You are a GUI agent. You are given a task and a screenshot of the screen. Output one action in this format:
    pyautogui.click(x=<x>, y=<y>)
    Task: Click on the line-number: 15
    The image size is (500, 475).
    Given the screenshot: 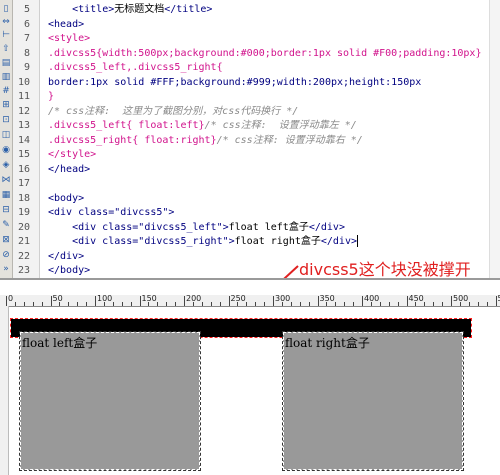 What is the action you would take?
    pyautogui.click(x=17, y=154)
    